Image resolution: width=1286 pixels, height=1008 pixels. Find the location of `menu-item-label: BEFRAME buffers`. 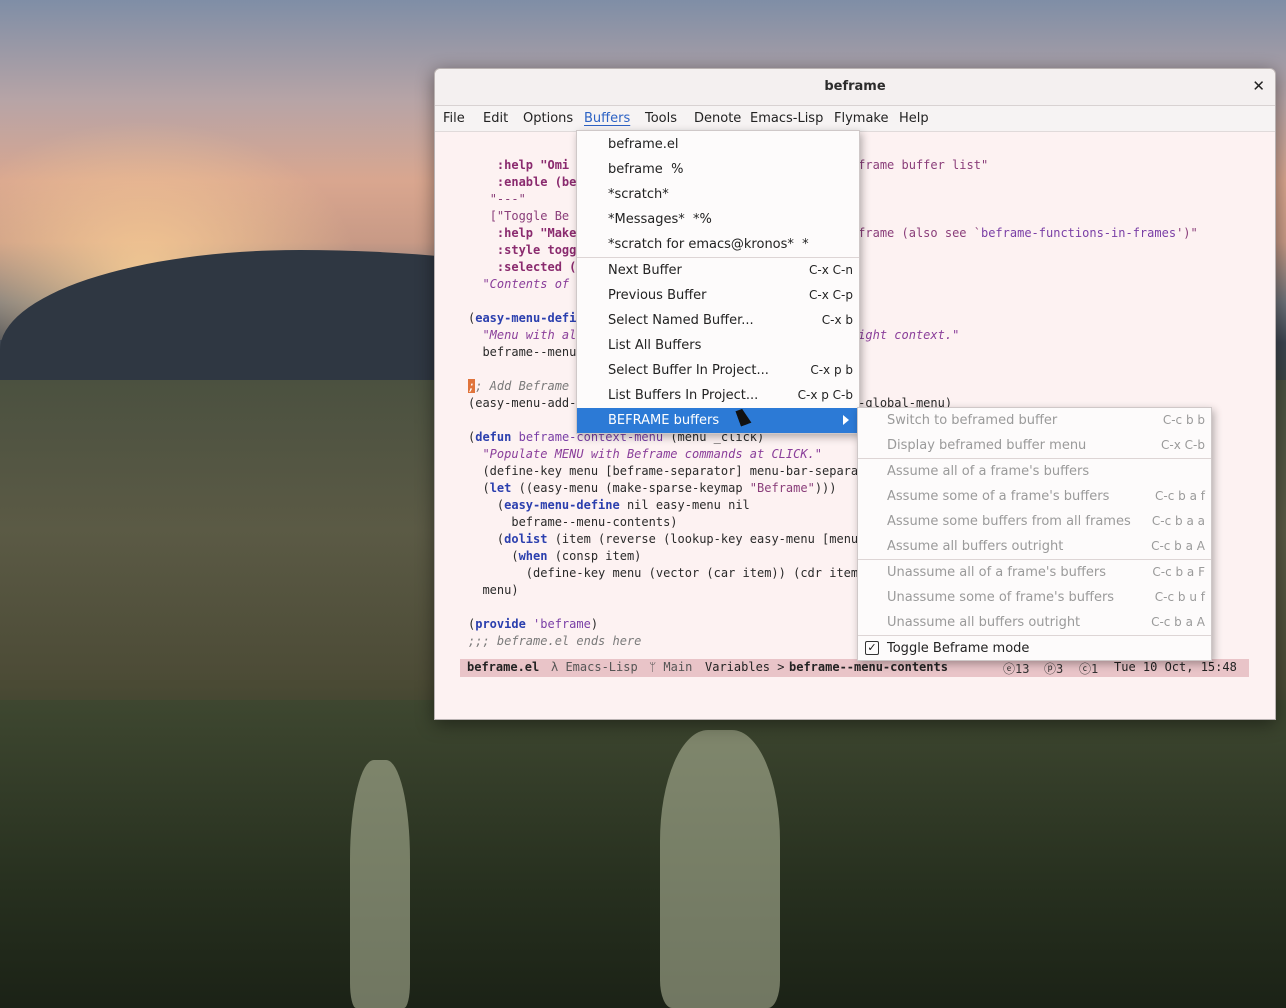

menu-item-label: BEFRAME buffers is located at coordinates (664, 420).